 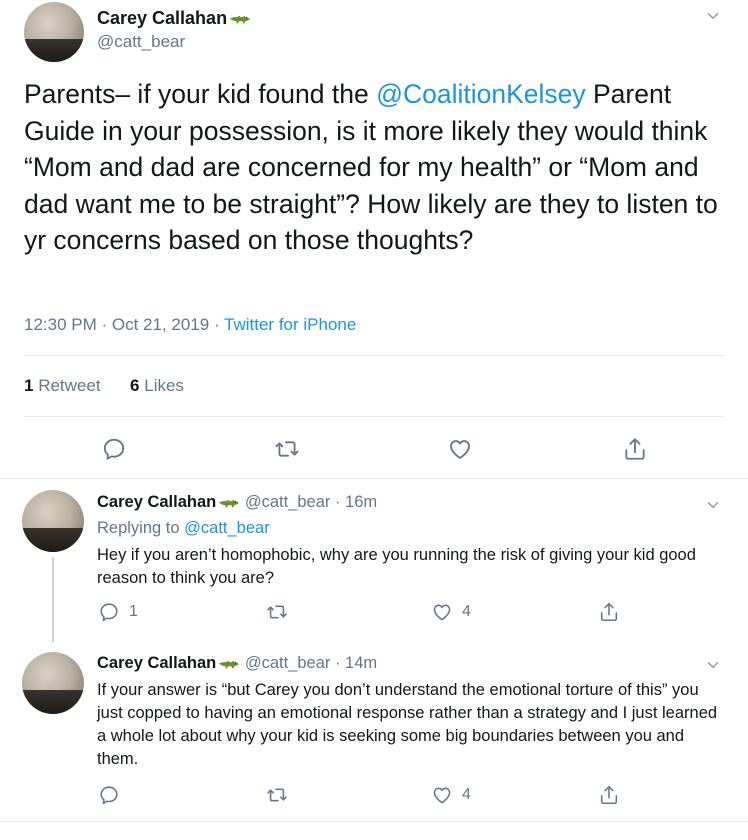 I want to click on action-bar, so click(x=374, y=448).